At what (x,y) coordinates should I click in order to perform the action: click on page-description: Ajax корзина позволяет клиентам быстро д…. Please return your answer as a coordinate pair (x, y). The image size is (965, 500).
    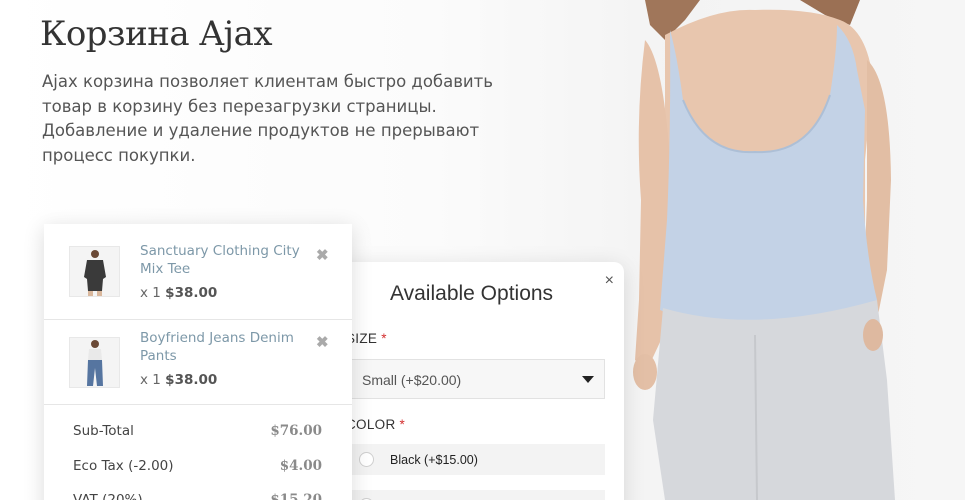
    Looking at the image, I should click on (267, 118).